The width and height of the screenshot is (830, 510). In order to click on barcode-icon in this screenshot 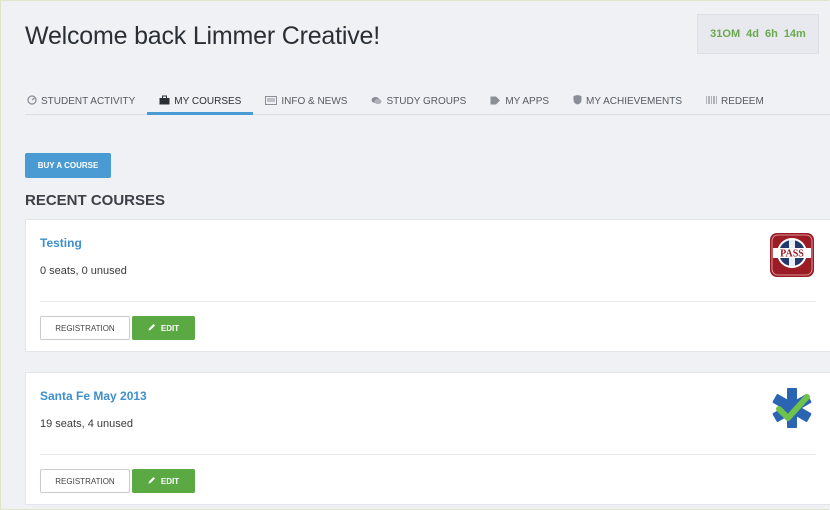, I will do `click(711, 101)`.